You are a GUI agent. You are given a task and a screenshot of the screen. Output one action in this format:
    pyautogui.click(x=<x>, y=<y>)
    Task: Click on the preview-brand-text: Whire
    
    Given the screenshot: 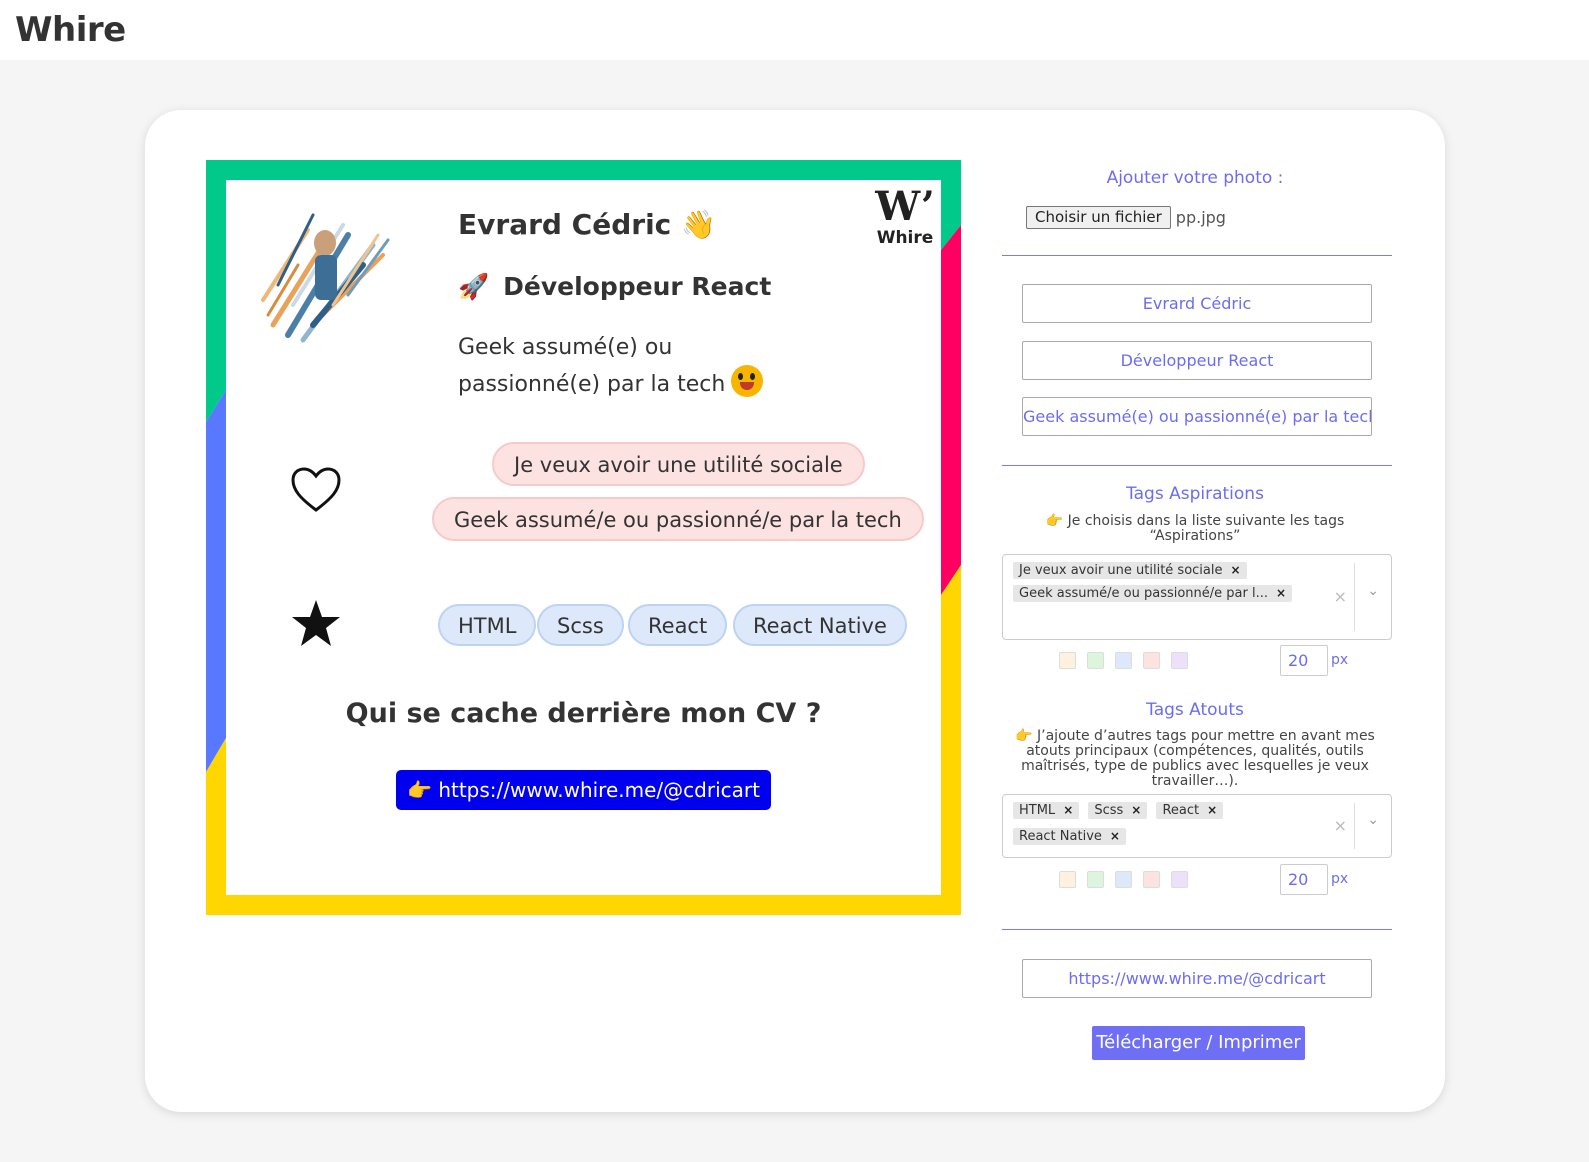 What is the action you would take?
    pyautogui.click(x=905, y=238)
    